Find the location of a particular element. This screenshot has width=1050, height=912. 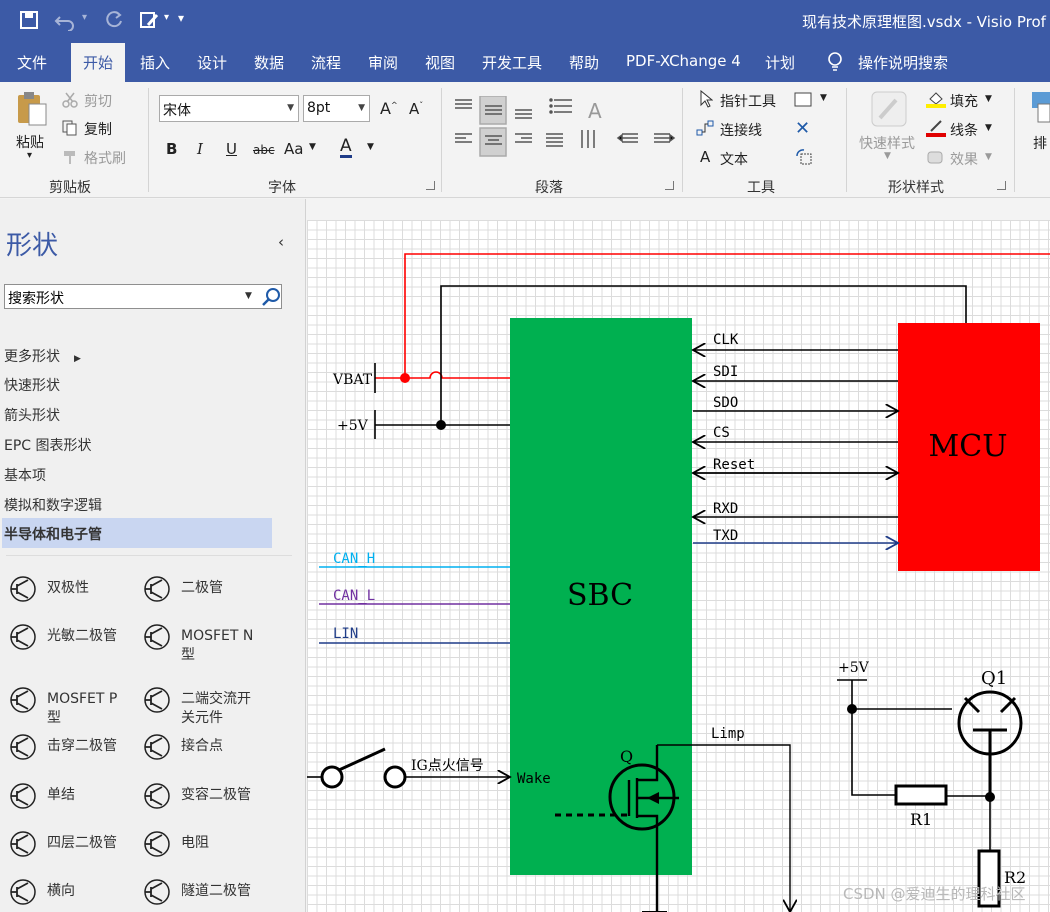

font-size-combo: 8pt ▼ is located at coordinates (336, 108).